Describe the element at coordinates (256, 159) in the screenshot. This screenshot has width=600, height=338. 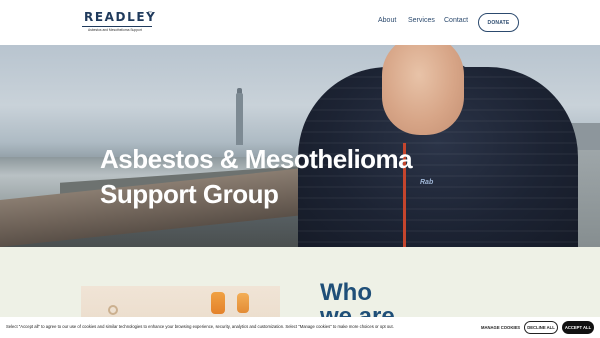
I see `hero-title-line1: Asbestos & Mesothelioma` at that location.